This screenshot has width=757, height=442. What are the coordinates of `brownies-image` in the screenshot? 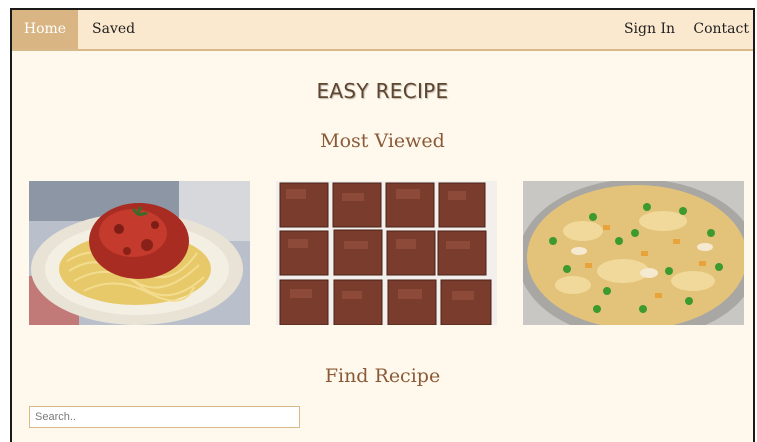 It's located at (386, 253).